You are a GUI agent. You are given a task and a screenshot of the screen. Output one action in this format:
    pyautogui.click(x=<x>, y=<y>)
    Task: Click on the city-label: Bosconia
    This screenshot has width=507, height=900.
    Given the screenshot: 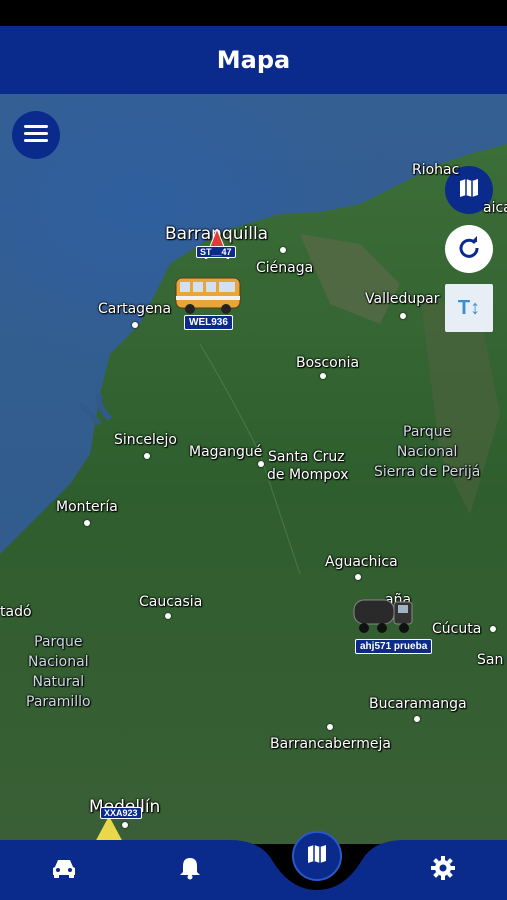 What is the action you would take?
    pyautogui.click(x=328, y=363)
    